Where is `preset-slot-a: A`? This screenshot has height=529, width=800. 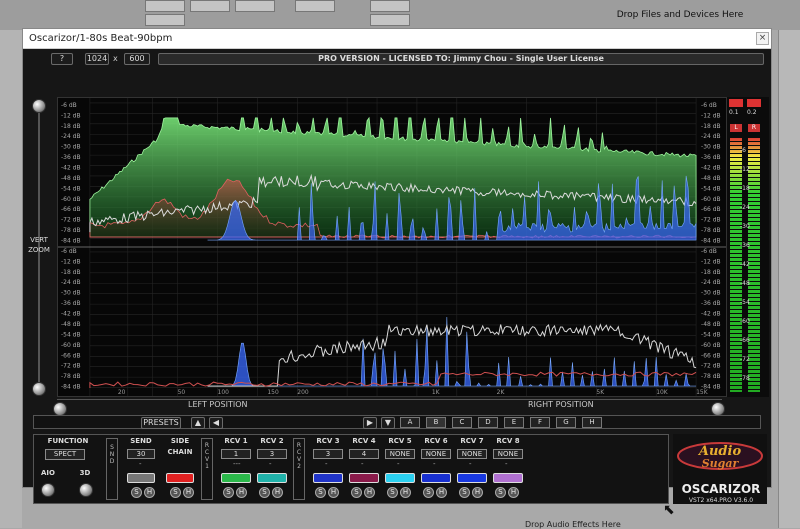
preset-slot-a: A is located at coordinates (410, 422).